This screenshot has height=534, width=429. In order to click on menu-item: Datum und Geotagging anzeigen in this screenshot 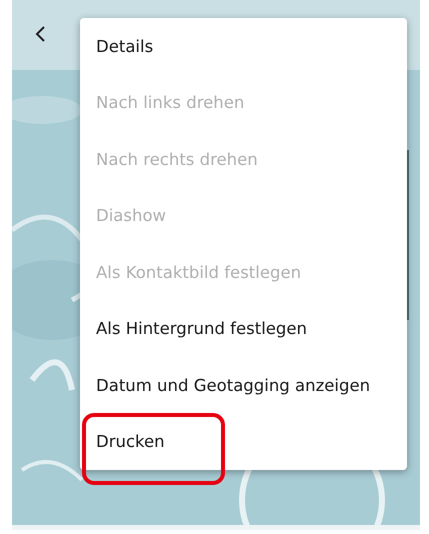, I will do `click(243, 385)`.